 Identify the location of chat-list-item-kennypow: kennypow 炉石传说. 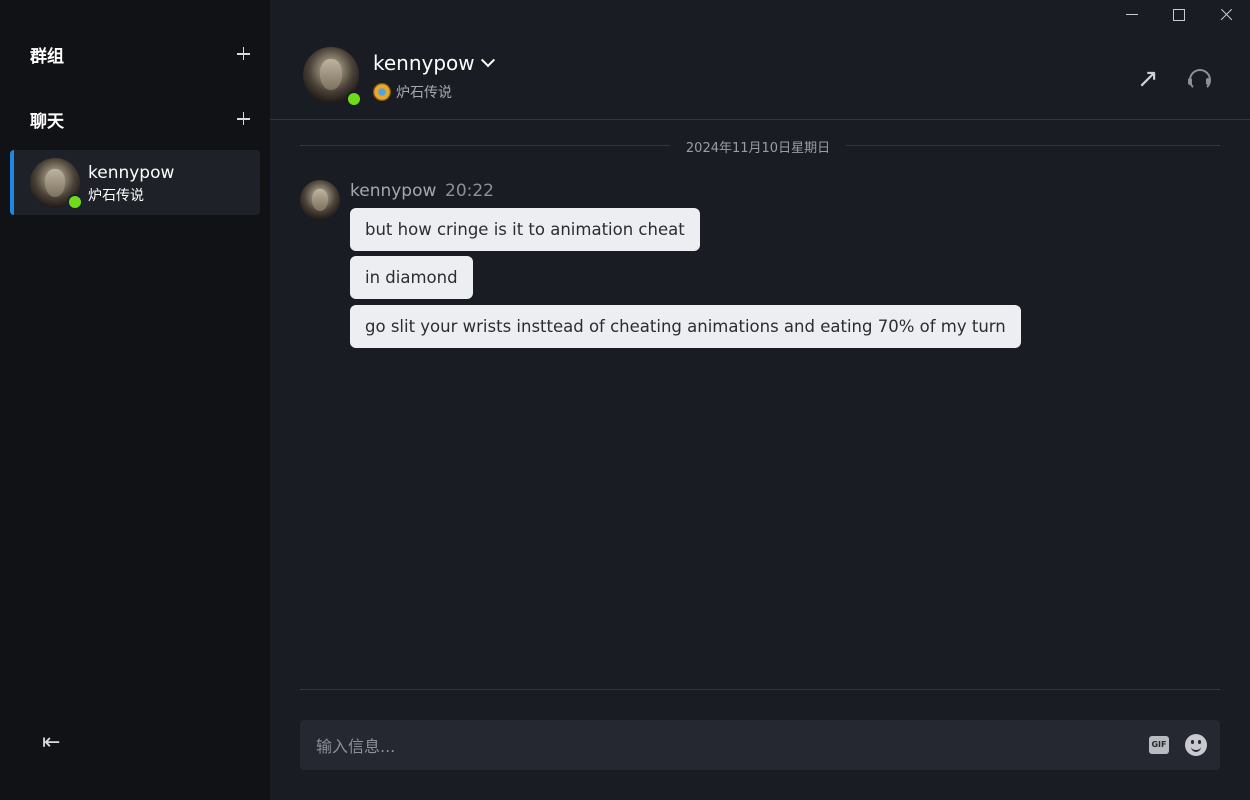
(135, 182).